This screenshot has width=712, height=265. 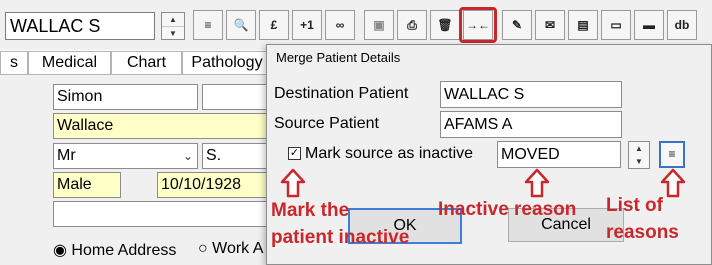 What do you see at coordinates (125, 97) in the screenshot?
I see `first-name-field: Simon` at bounding box center [125, 97].